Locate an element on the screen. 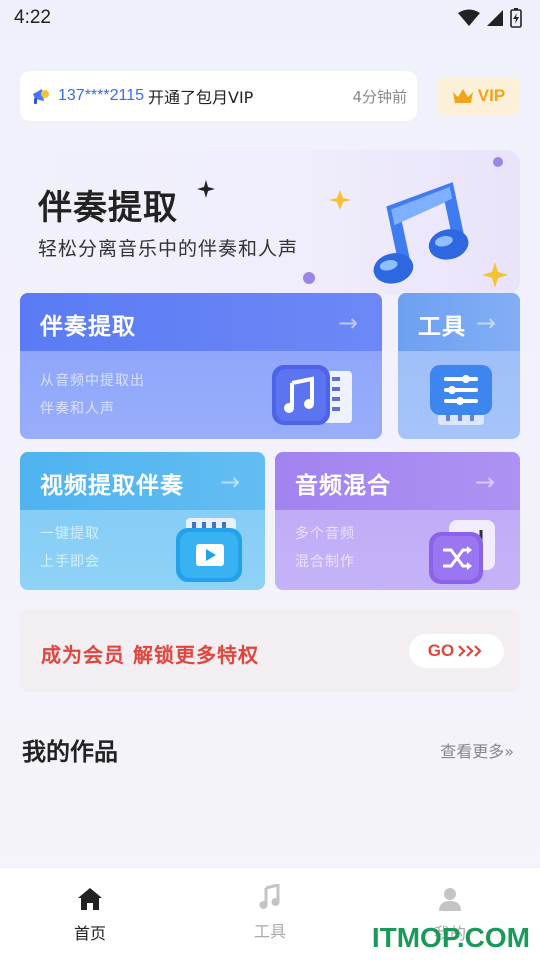 The height and width of the screenshot is (960, 540). vip-label: VIP is located at coordinates (491, 95).